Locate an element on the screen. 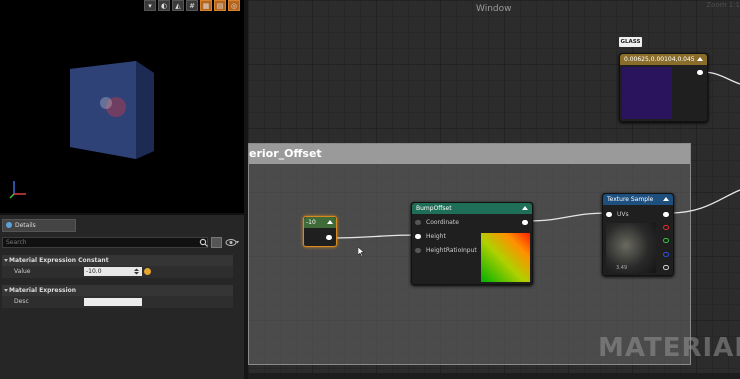  constant-node-title-text: -10 is located at coordinates (311, 222).